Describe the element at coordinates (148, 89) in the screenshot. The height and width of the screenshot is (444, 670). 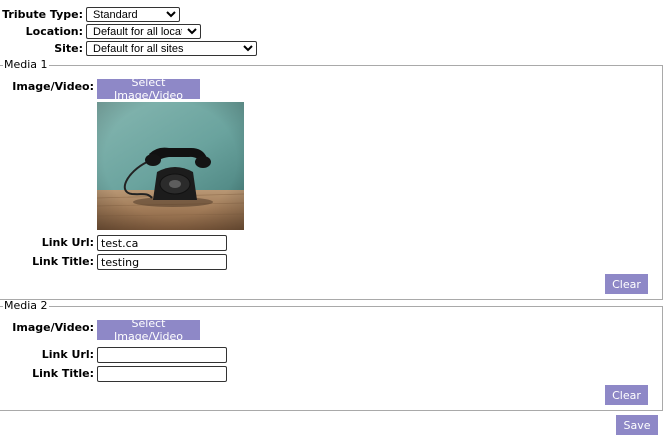
I see `media-1-select-image-button: Select Image/Video` at that location.